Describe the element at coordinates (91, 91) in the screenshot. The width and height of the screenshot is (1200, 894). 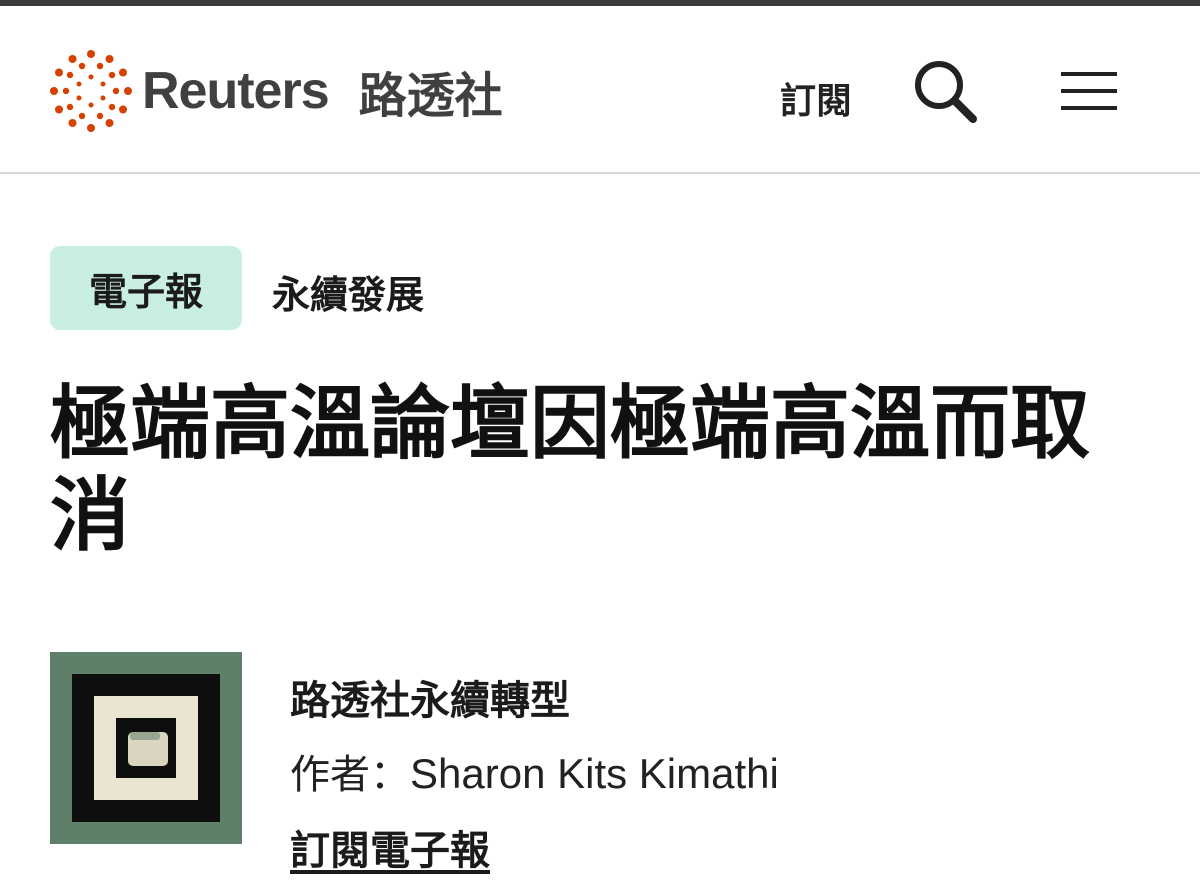
I see `reuters-logo-icon` at that location.